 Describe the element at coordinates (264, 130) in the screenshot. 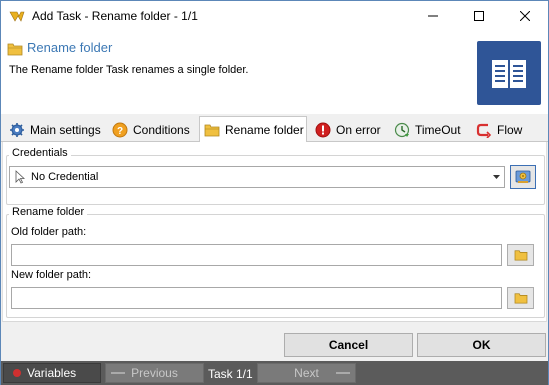

I see `tab-label: Rename folder` at that location.